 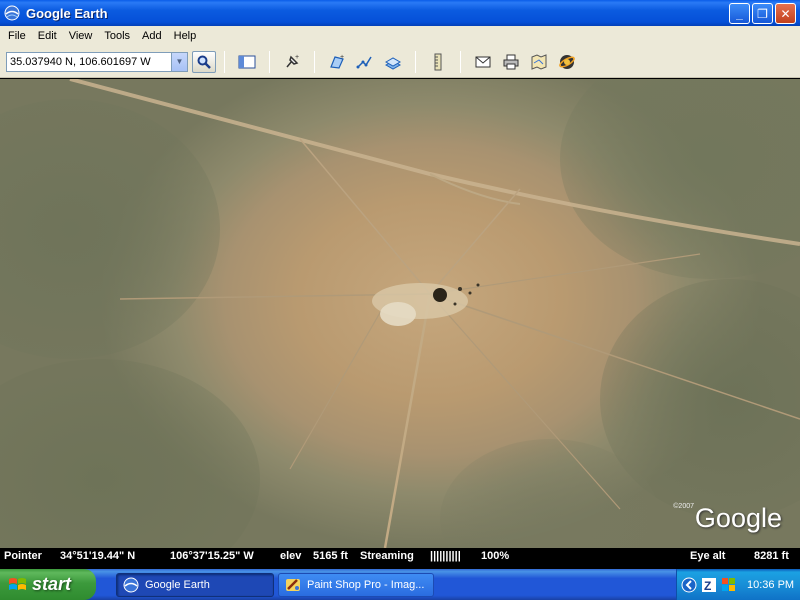 I want to click on ruler-icon, so click(x=438, y=61).